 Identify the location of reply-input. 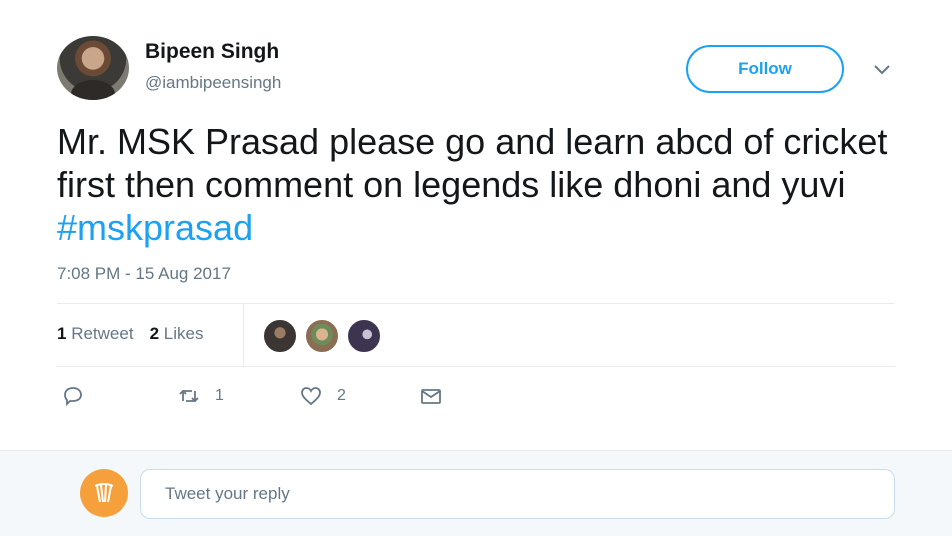
(517, 494).